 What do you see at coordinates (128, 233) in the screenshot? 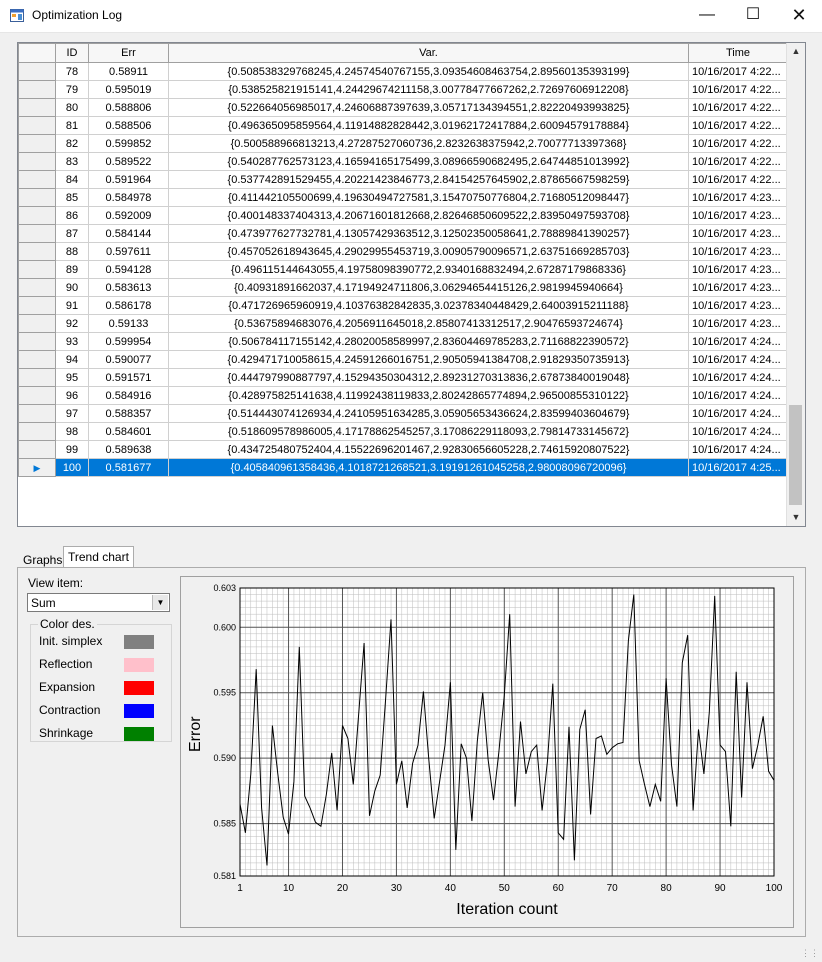
I see `cell-err: 0.584144` at bounding box center [128, 233].